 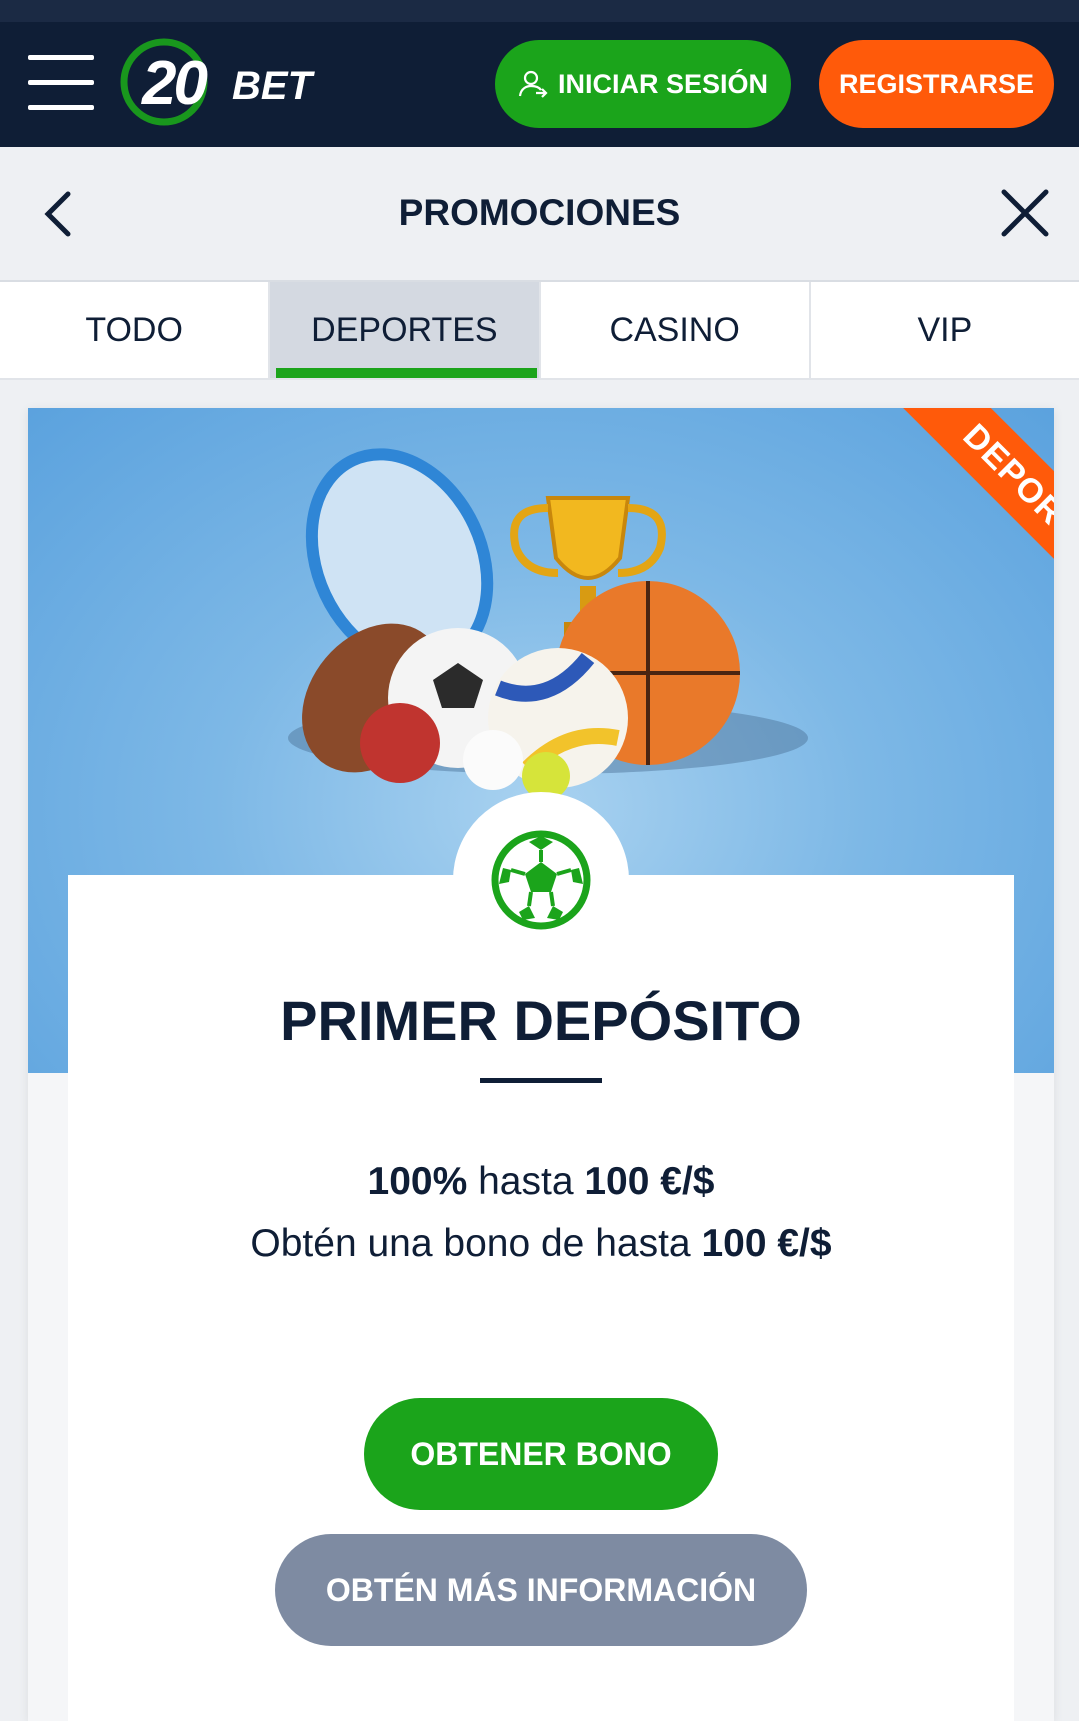 What do you see at coordinates (539, 212) in the screenshot?
I see `page-title: PROMOCIONES` at bounding box center [539, 212].